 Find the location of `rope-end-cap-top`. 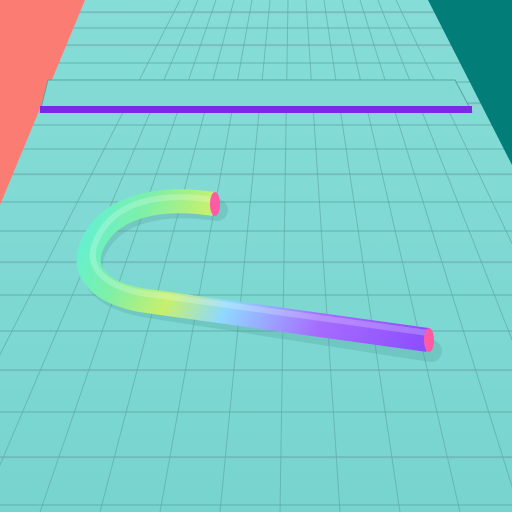

rope-end-cap-top is located at coordinates (215, 204).